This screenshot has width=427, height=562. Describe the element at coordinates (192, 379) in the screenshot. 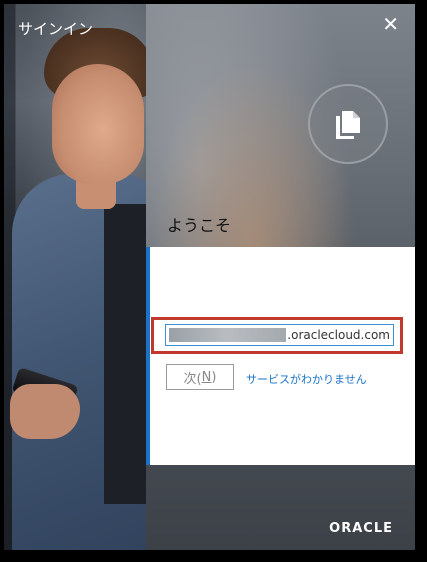

I see `next-label-prefix: 次(` at that location.